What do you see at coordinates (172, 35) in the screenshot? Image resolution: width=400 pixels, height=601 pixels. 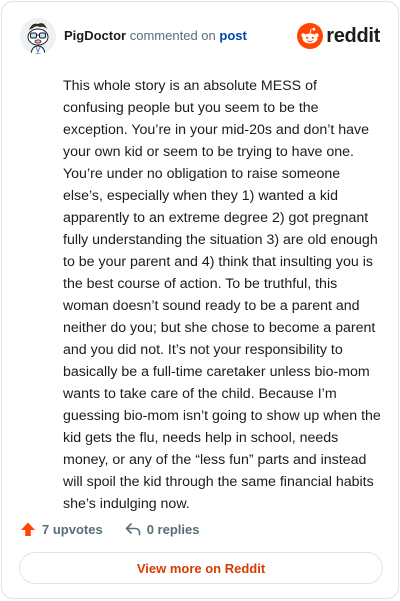 I see `action-text: commented on` at bounding box center [172, 35].